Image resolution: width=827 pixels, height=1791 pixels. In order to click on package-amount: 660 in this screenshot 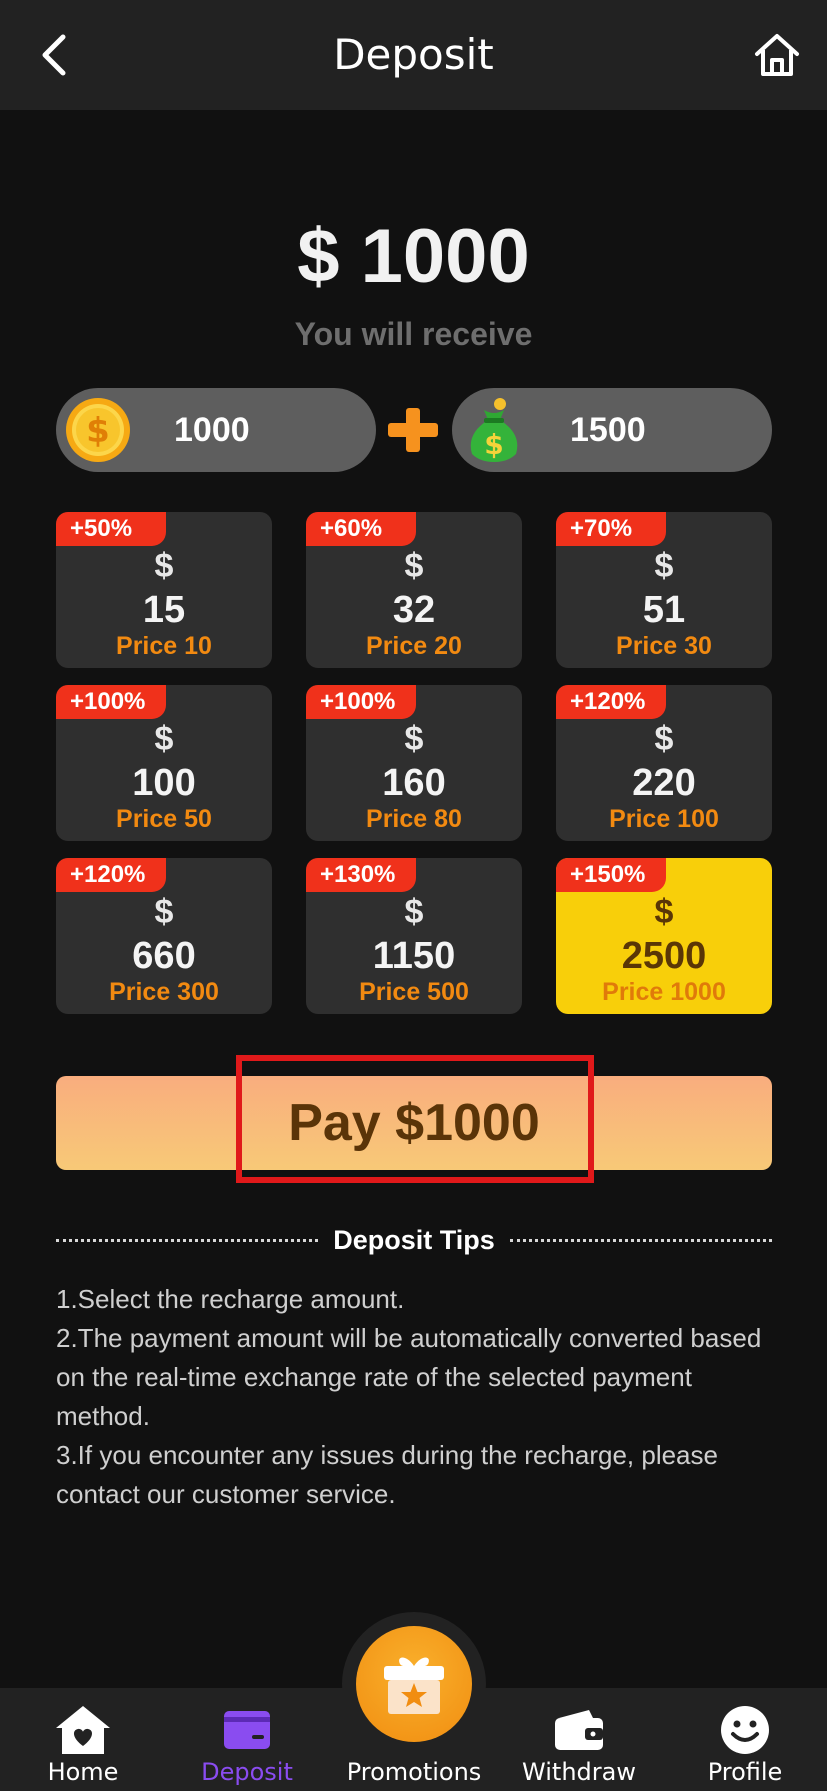, I will do `click(164, 956)`.